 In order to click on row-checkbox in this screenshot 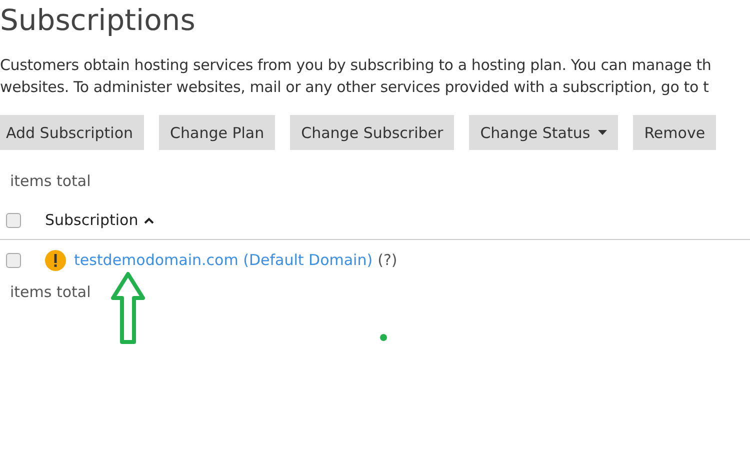, I will do `click(13, 260)`.